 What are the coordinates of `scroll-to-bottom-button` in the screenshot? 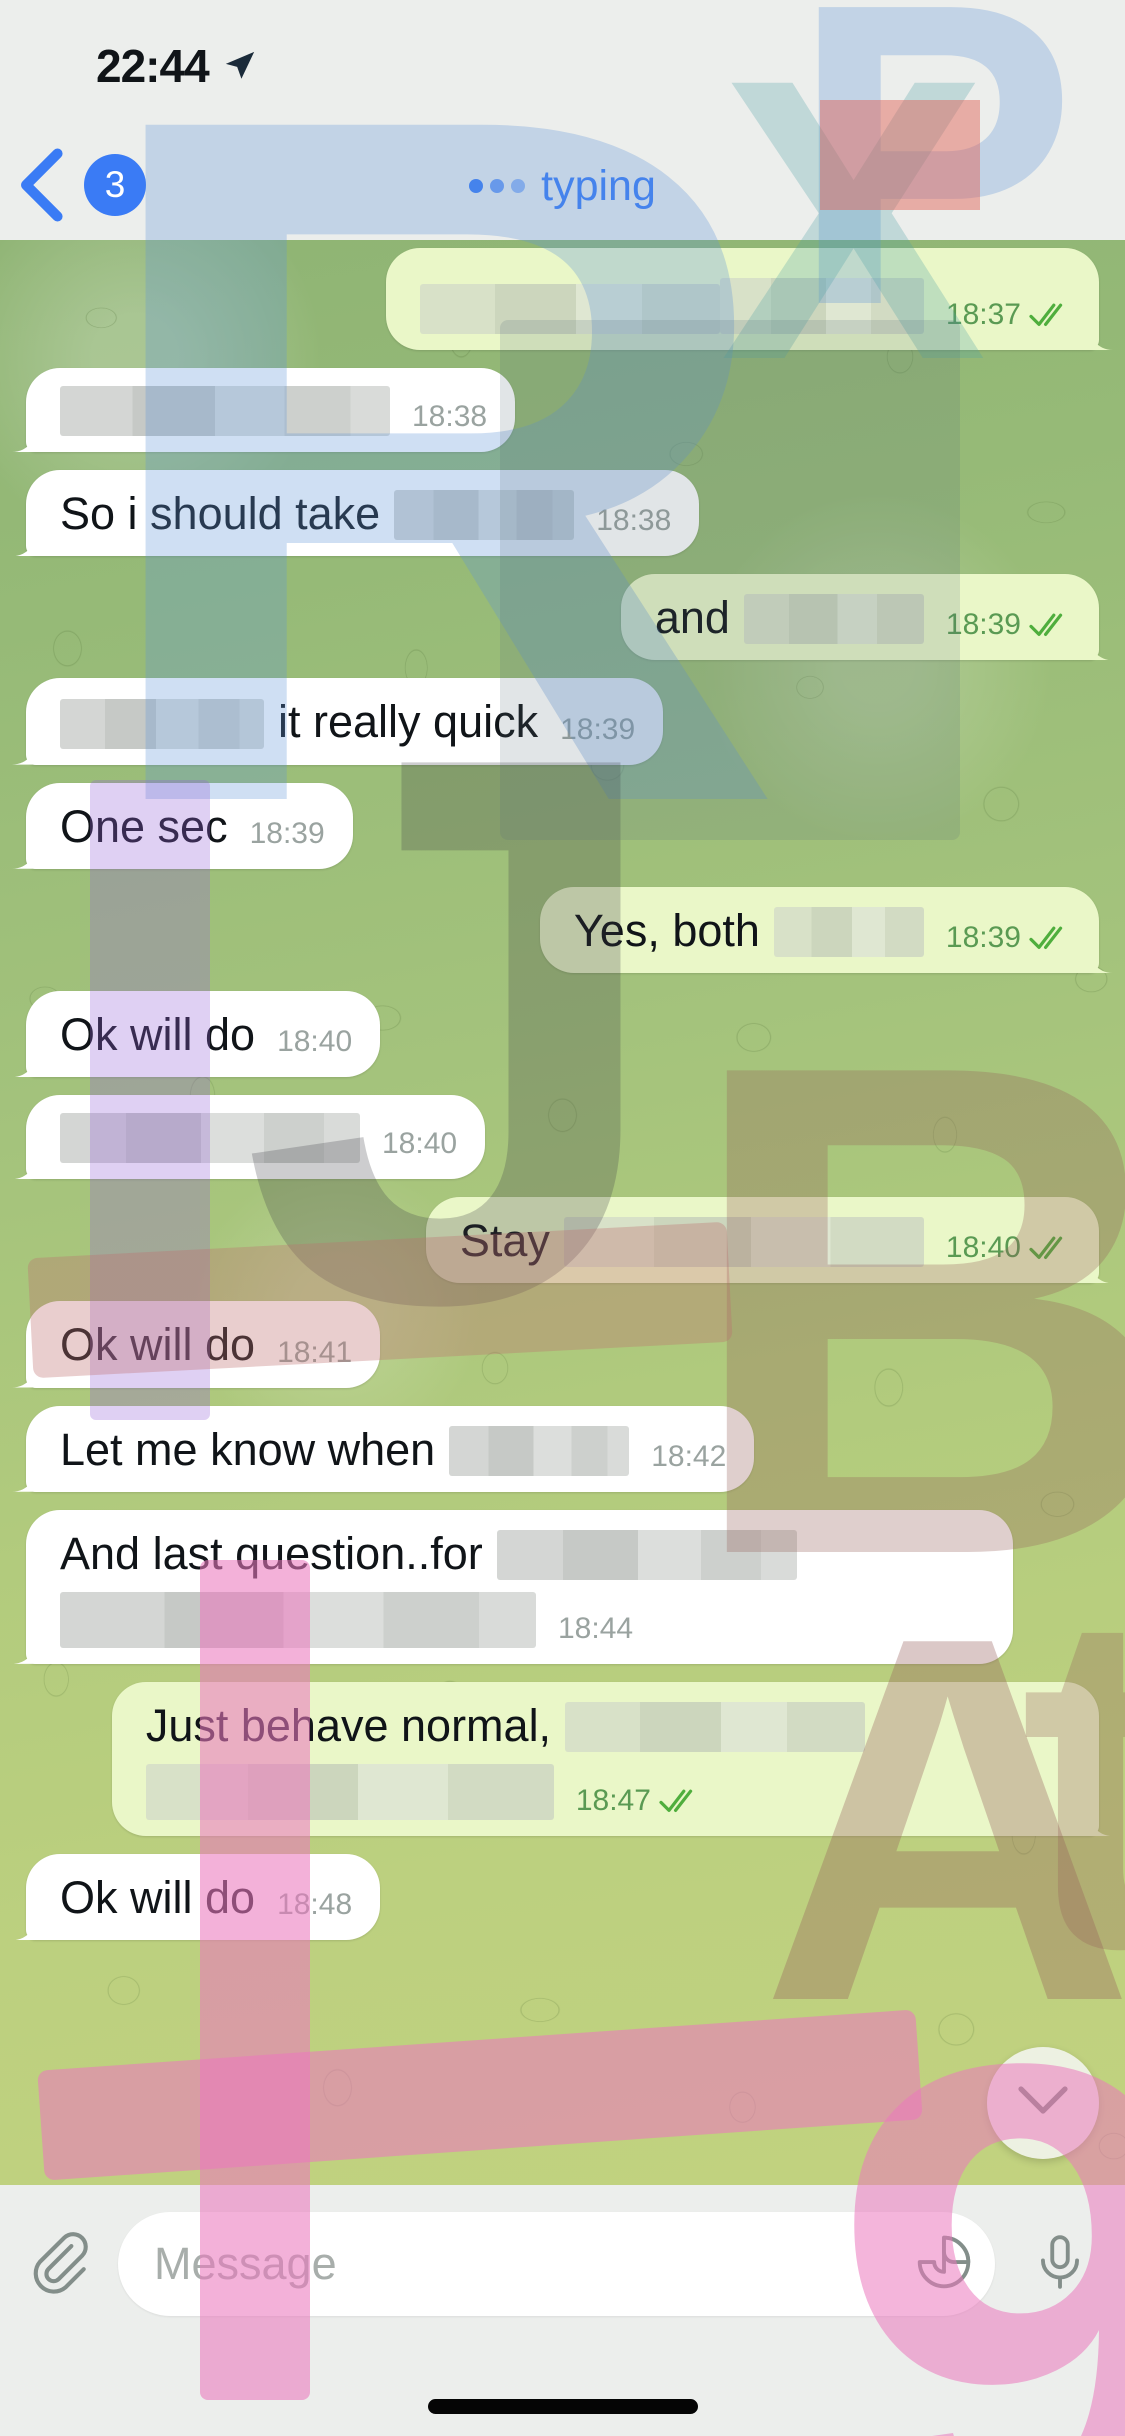 It's located at (1043, 2103).